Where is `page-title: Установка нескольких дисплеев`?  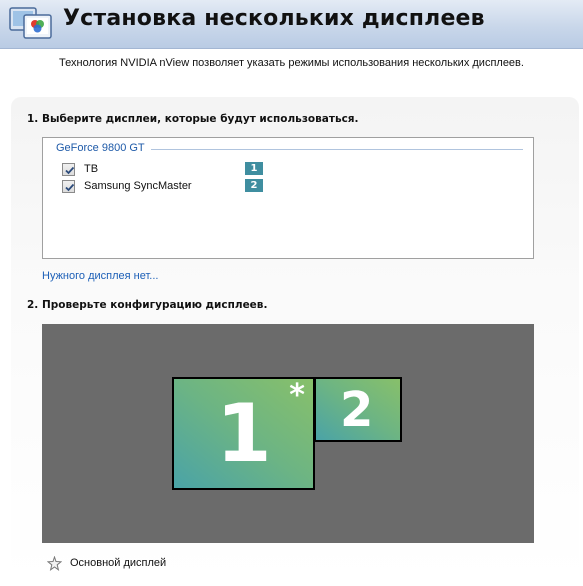 page-title: Установка нескольких дисплеев is located at coordinates (274, 18).